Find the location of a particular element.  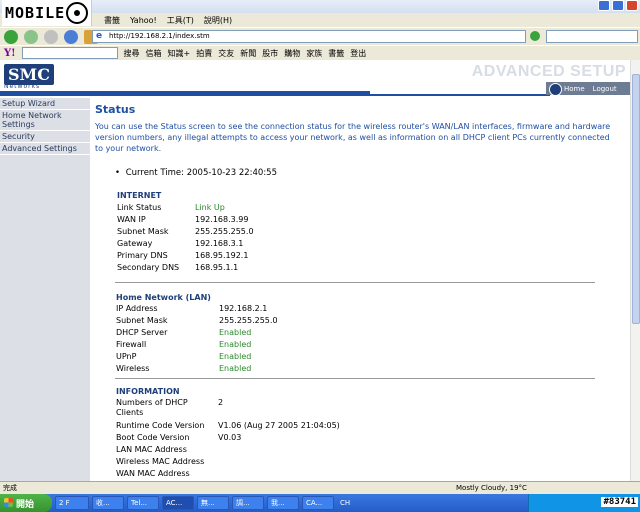

yahoo-logo: Y! is located at coordinates (10, 53).